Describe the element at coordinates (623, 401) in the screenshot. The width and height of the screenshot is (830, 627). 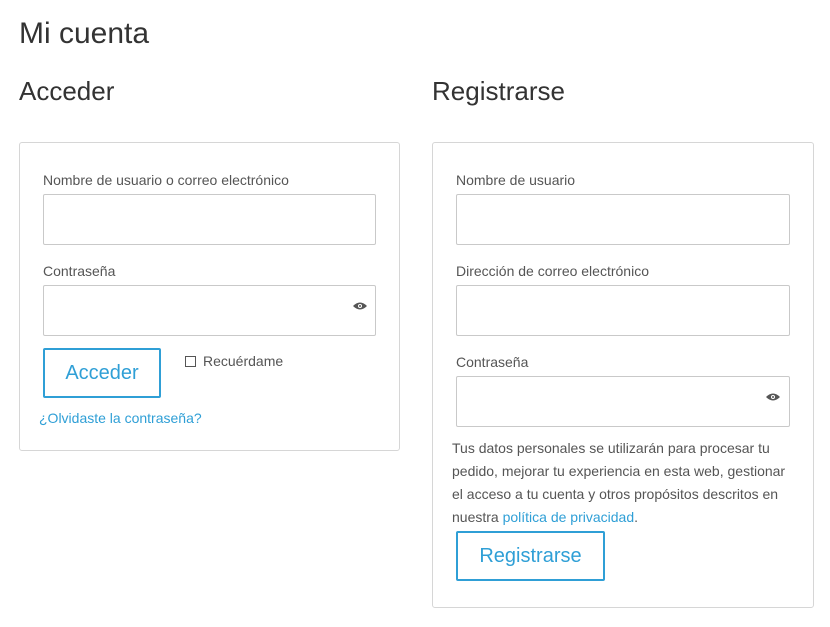
I see `register-password-input` at that location.